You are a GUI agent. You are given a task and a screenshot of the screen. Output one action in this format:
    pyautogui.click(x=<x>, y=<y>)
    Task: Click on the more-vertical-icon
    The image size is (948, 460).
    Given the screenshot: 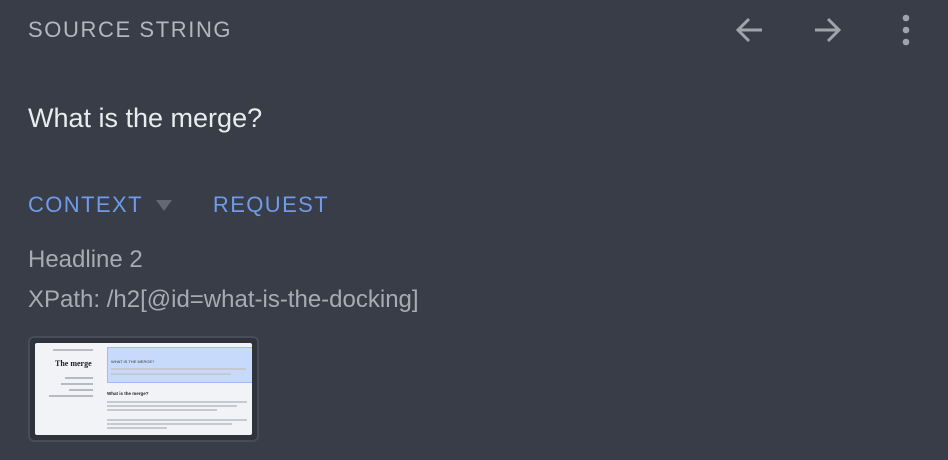 What is the action you would take?
    pyautogui.click(x=906, y=30)
    